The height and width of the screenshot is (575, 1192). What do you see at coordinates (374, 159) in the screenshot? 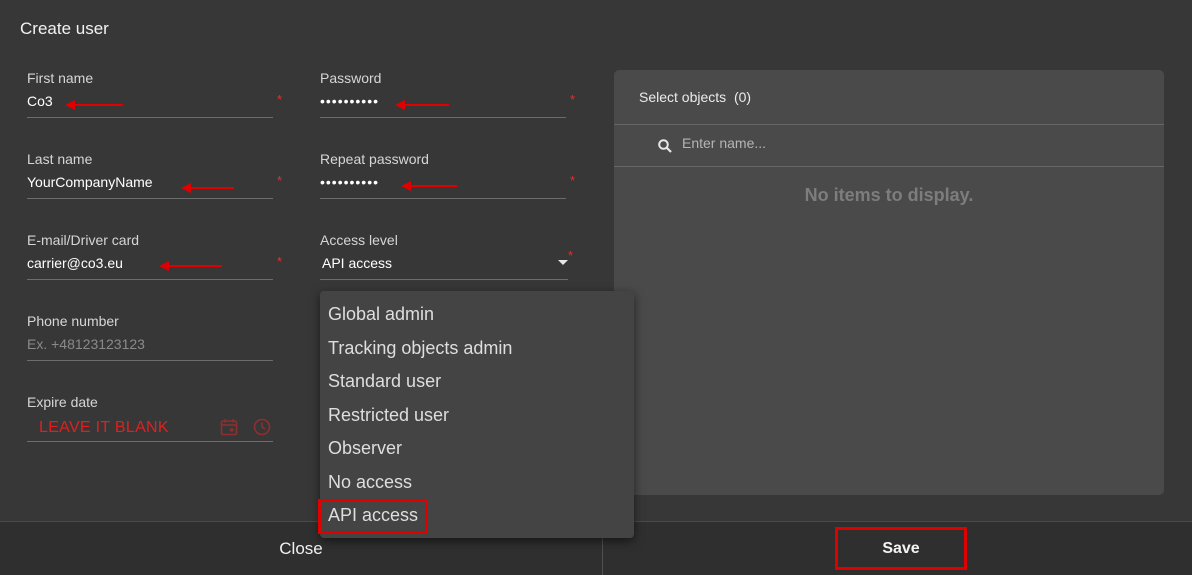
I see `repeat-password-label: Repeat password` at bounding box center [374, 159].